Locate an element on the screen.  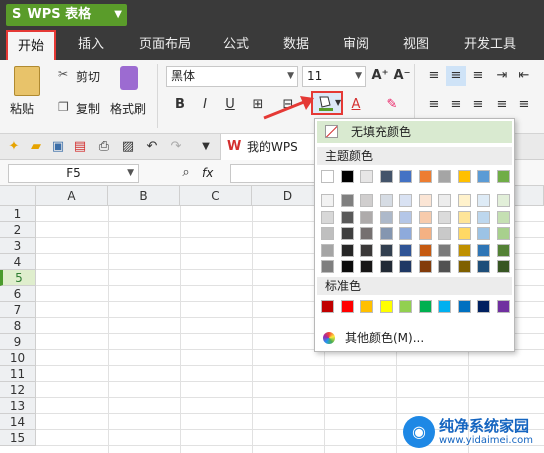
chevron-down-icon: ▼ is located at coordinates (206, 147).